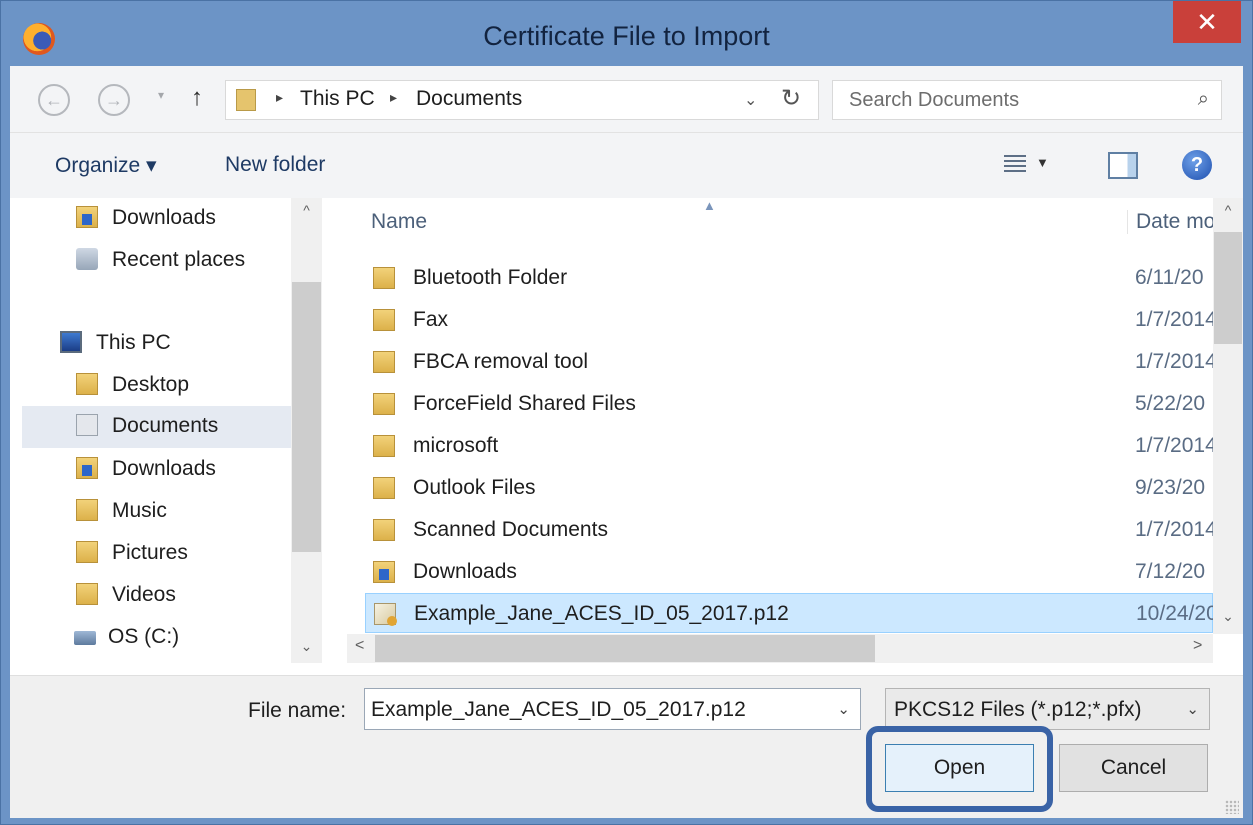 The width and height of the screenshot is (1253, 825). Describe the element at coordinates (431, 319) in the screenshot. I see `file-name: Fax` at that location.